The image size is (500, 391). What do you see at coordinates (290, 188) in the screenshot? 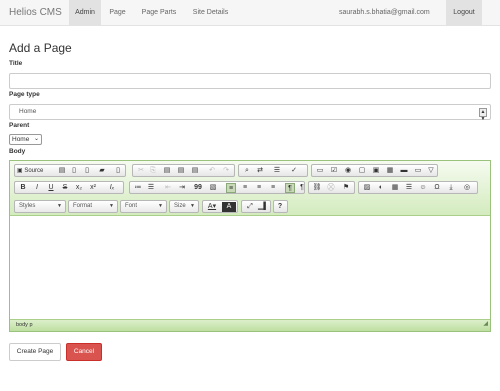
I see `ltr-icon: ¶` at bounding box center [290, 188].